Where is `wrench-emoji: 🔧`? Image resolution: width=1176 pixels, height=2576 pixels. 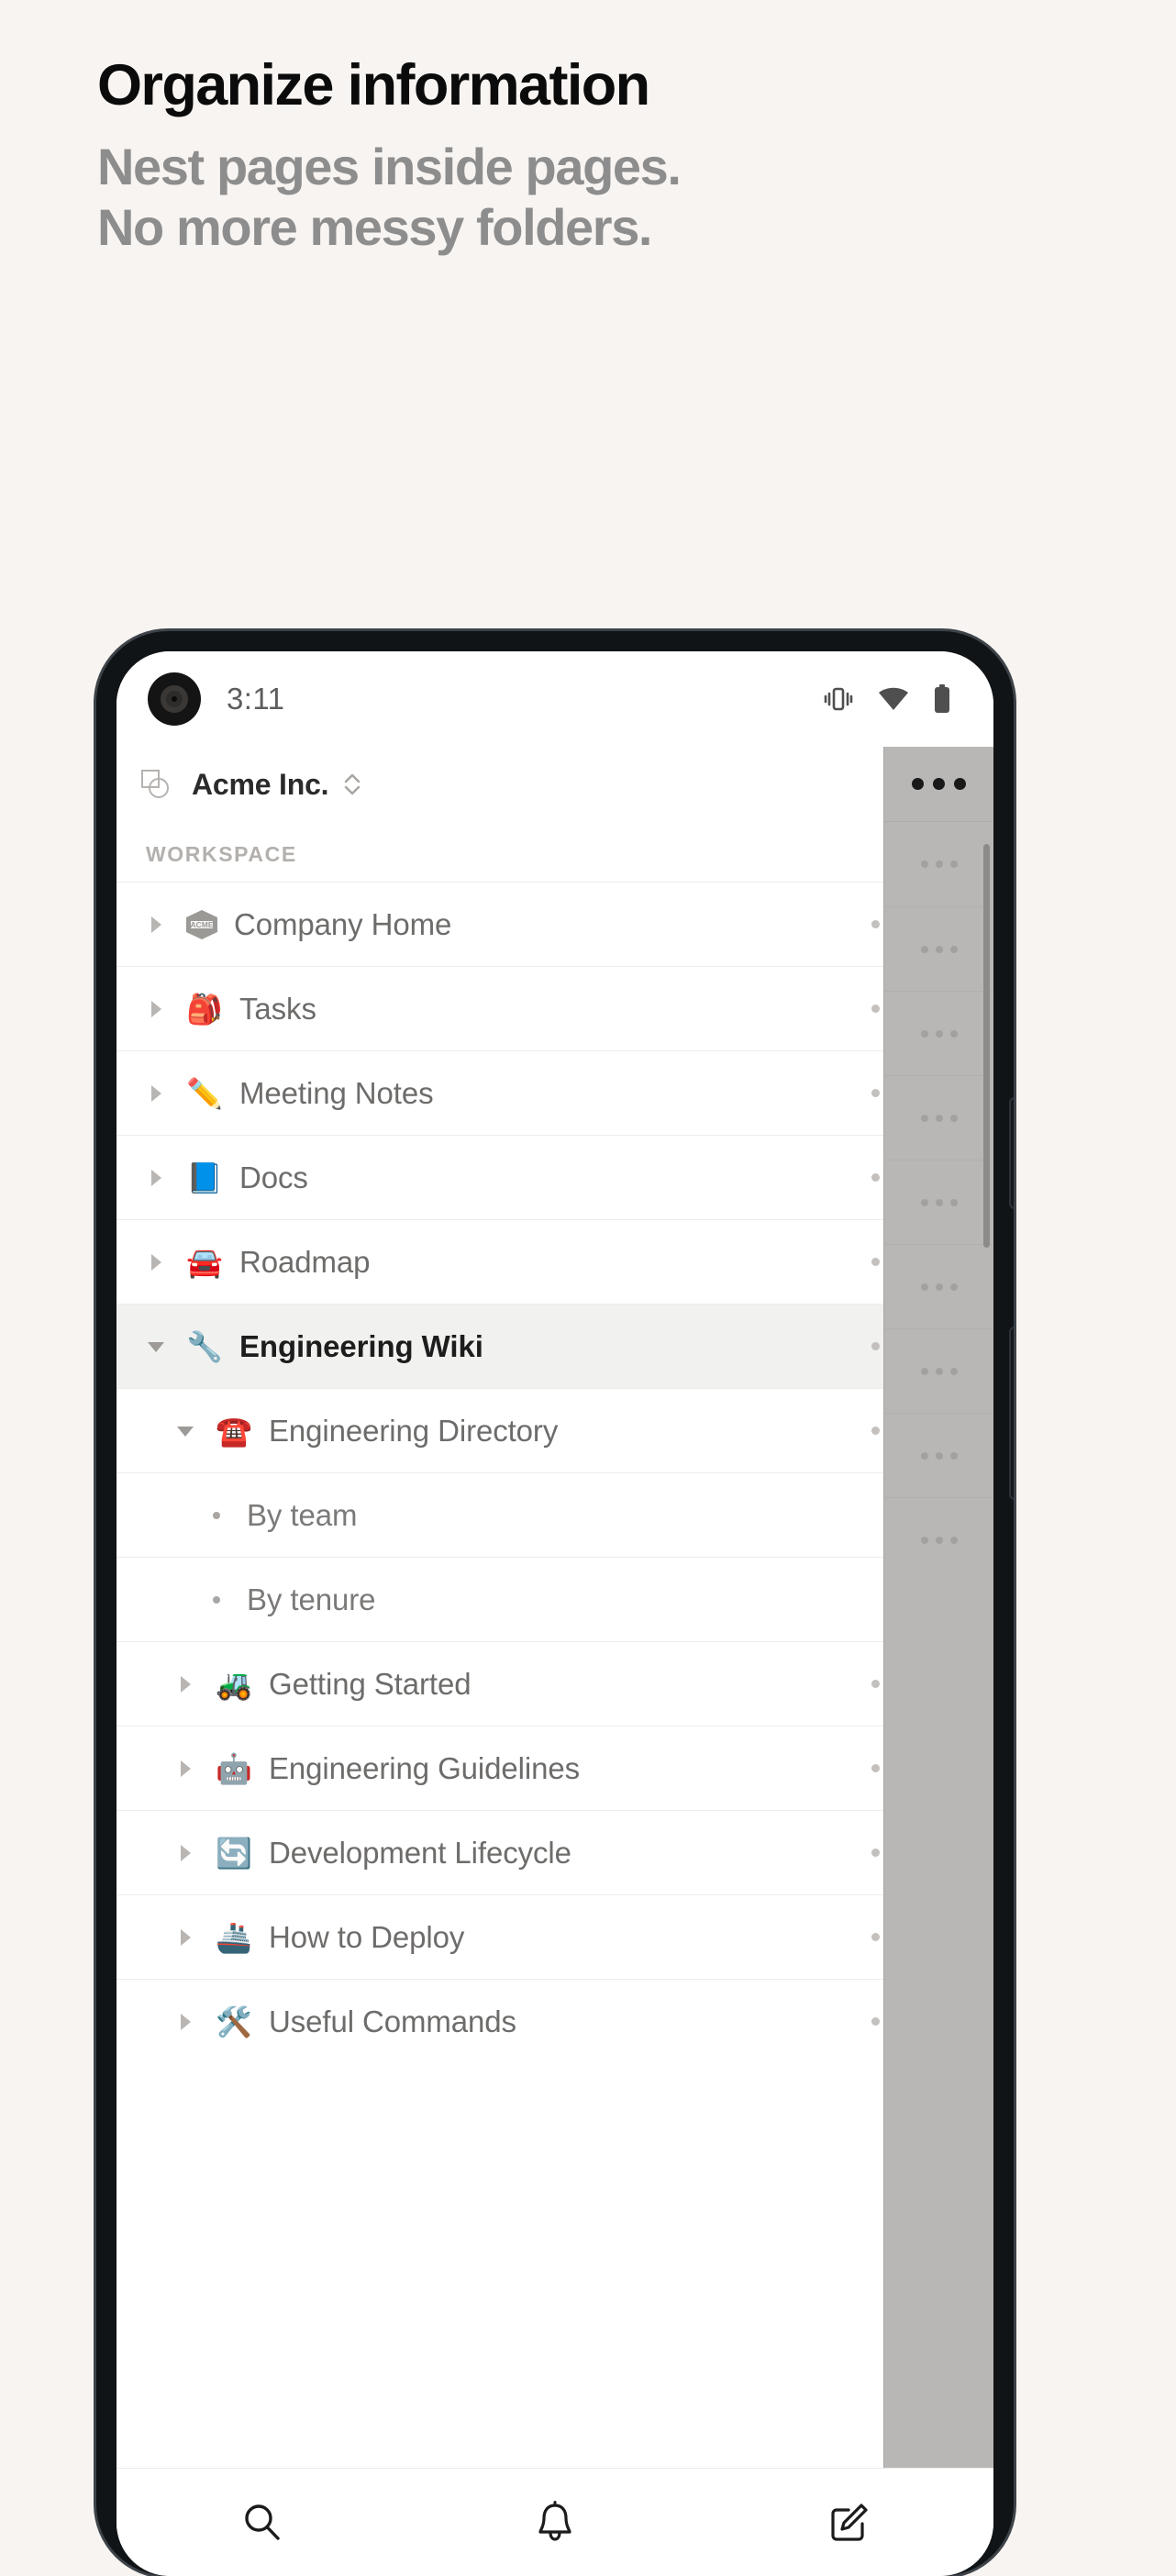
wrench-emoji: 🔧 is located at coordinates (204, 1346).